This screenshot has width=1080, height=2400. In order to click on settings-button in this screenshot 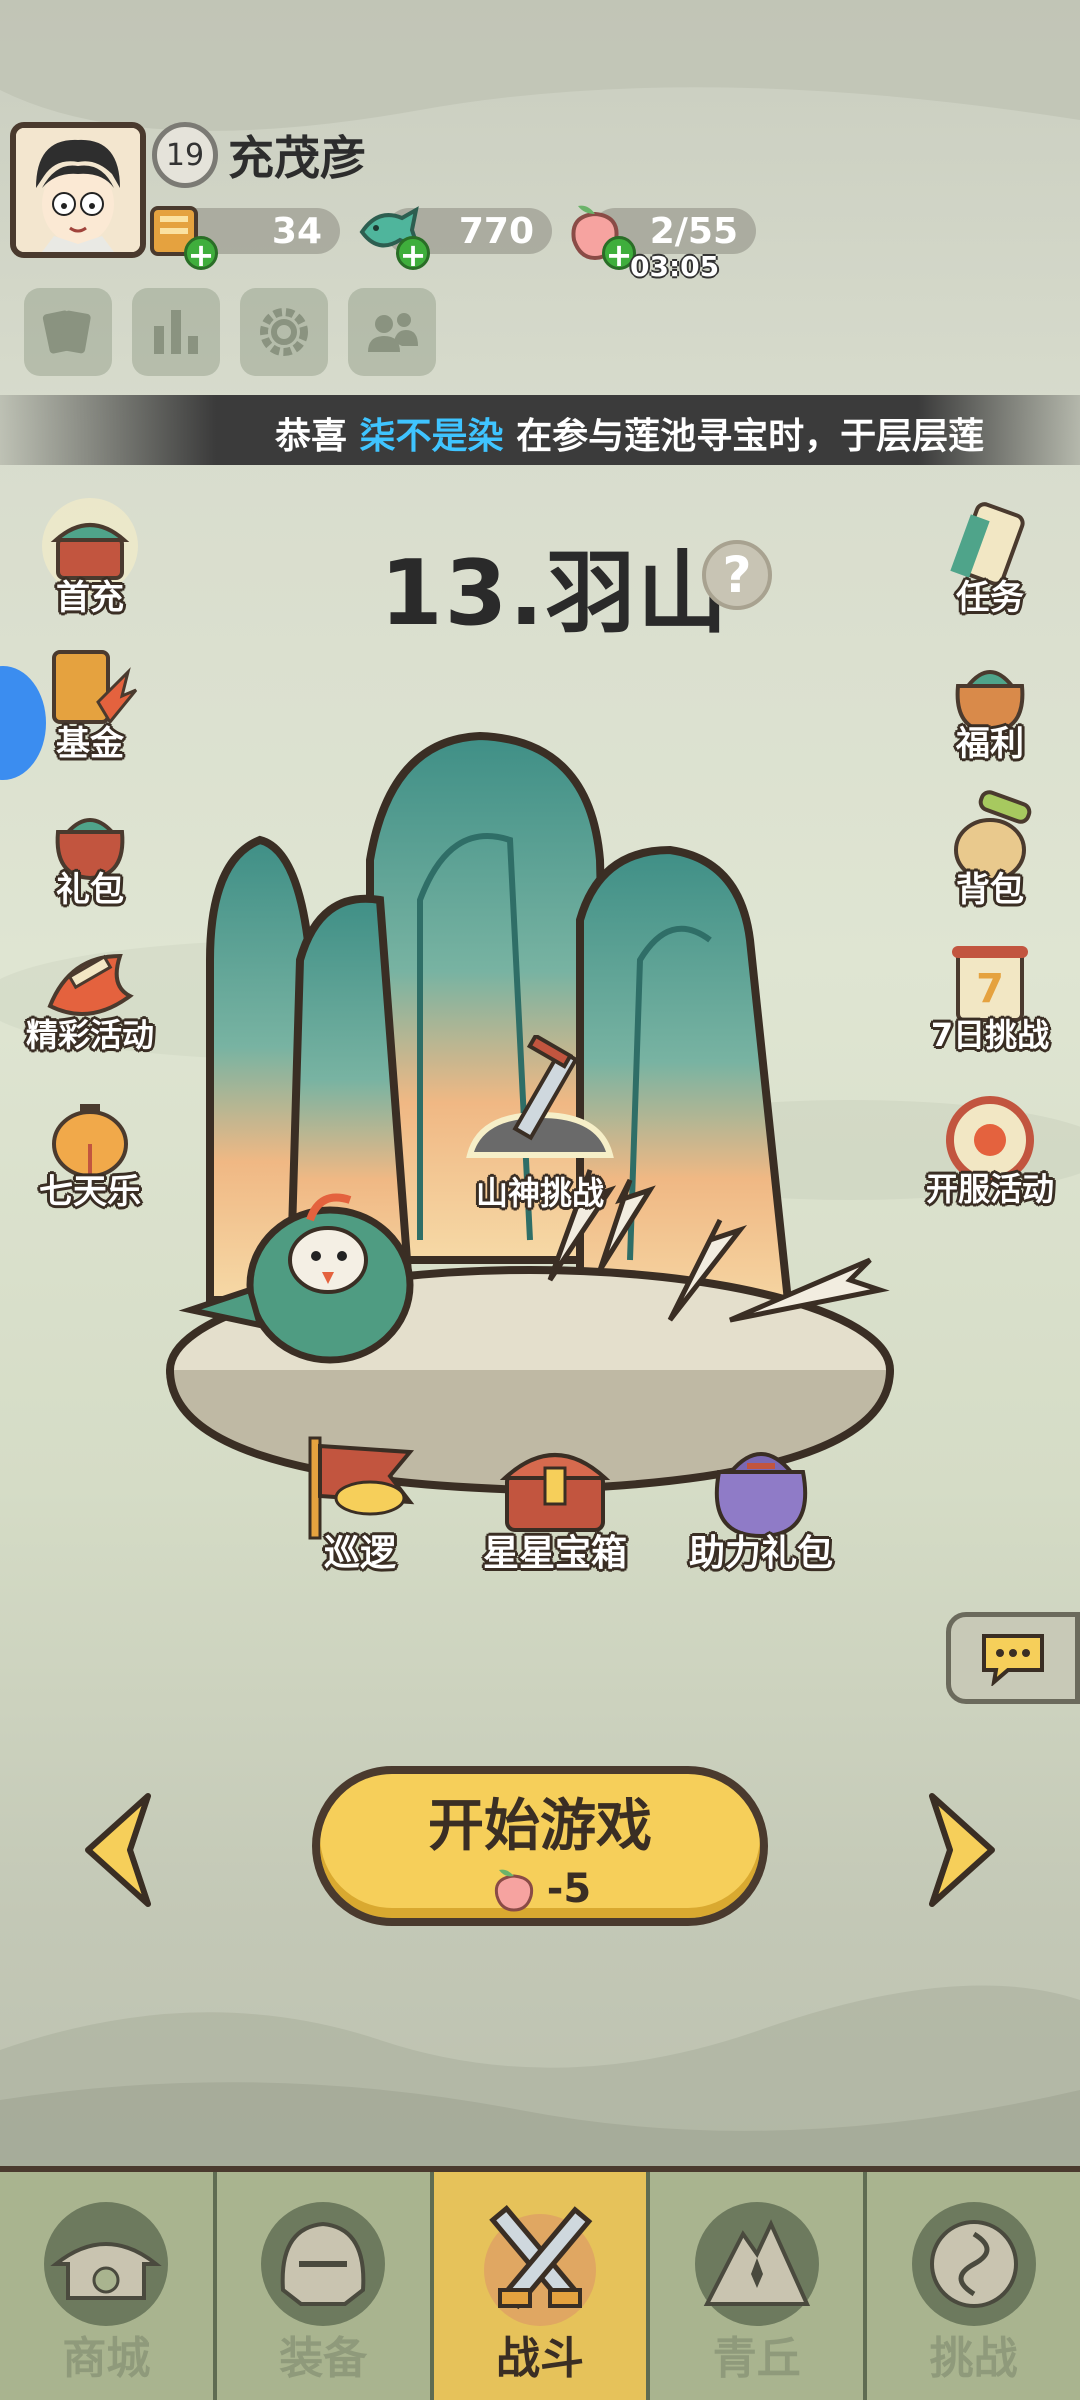, I will do `click(284, 332)`.